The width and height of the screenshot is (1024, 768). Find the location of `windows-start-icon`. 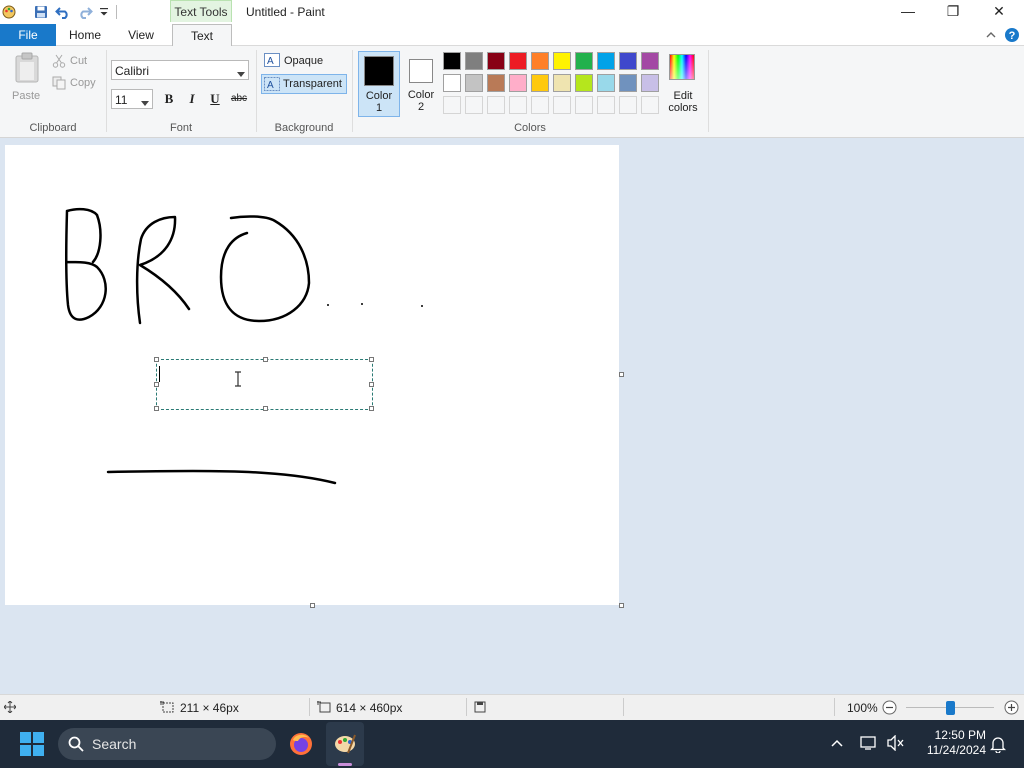

windows-start-icon is located at coordinates (32, 744).